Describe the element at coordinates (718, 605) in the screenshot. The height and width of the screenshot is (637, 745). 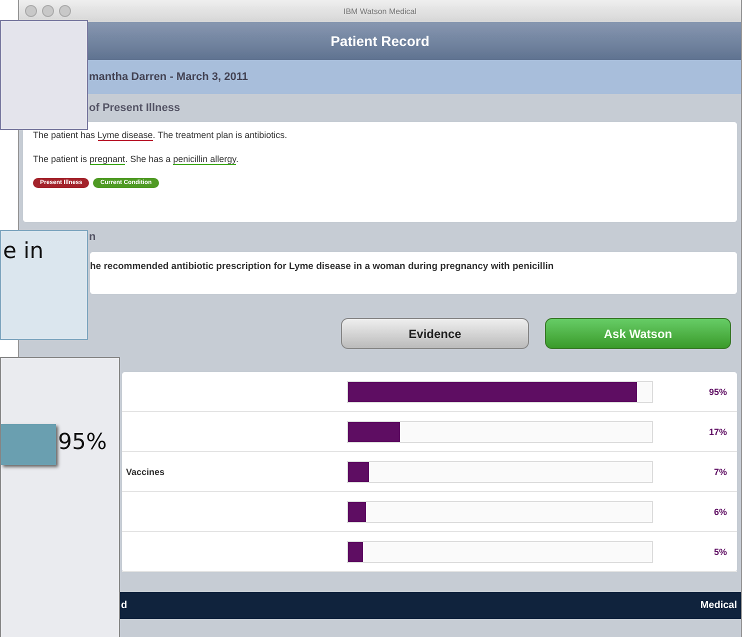
I see `footer-text: Medical` at that location.